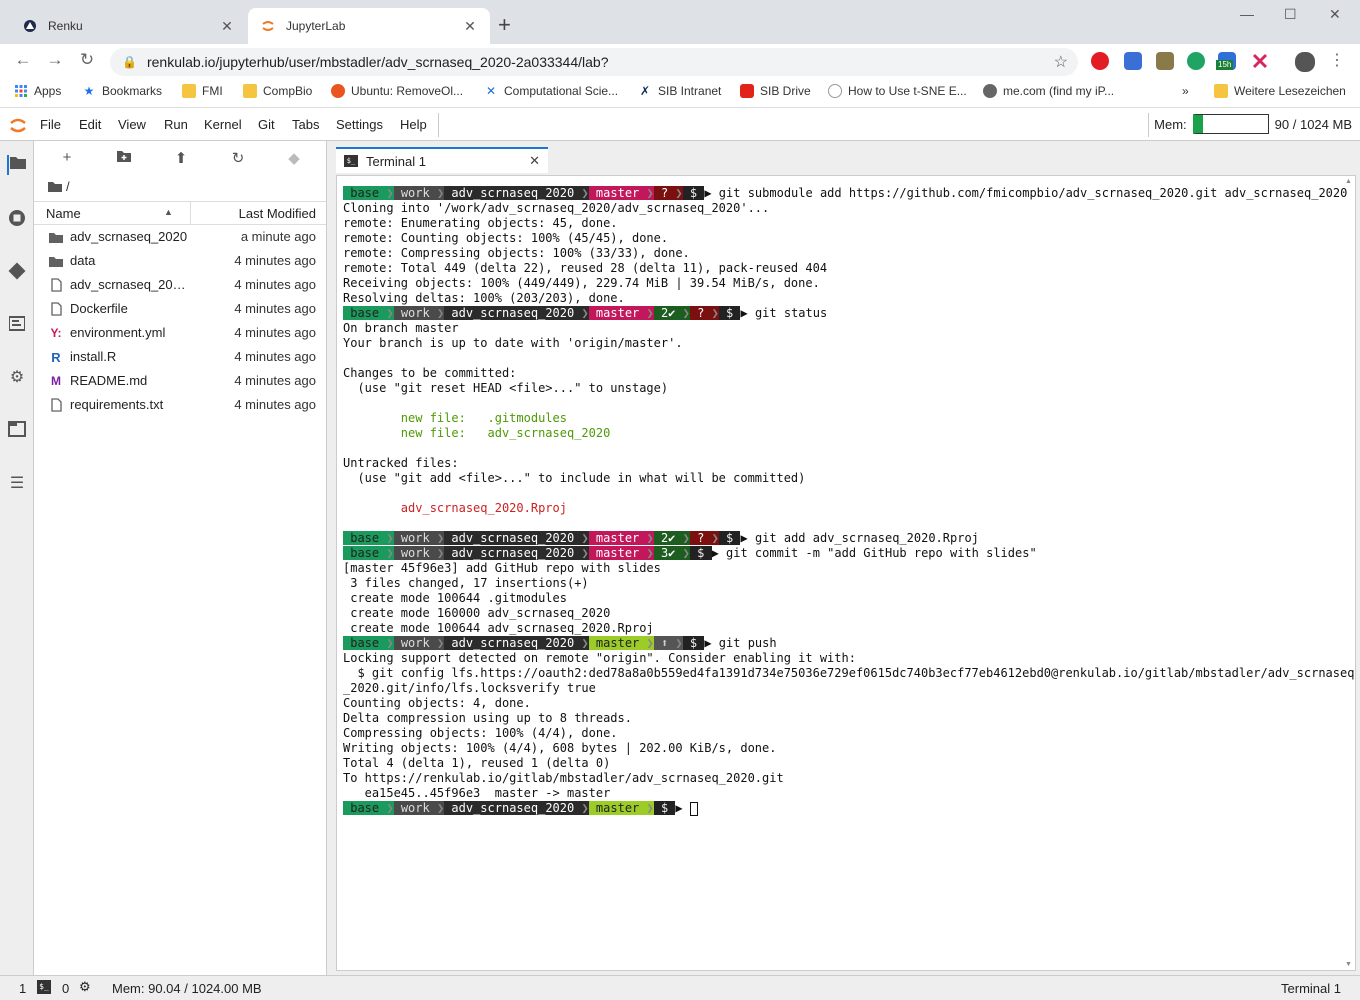  I want to click on menu-settings: Settings, so click(359, 124).